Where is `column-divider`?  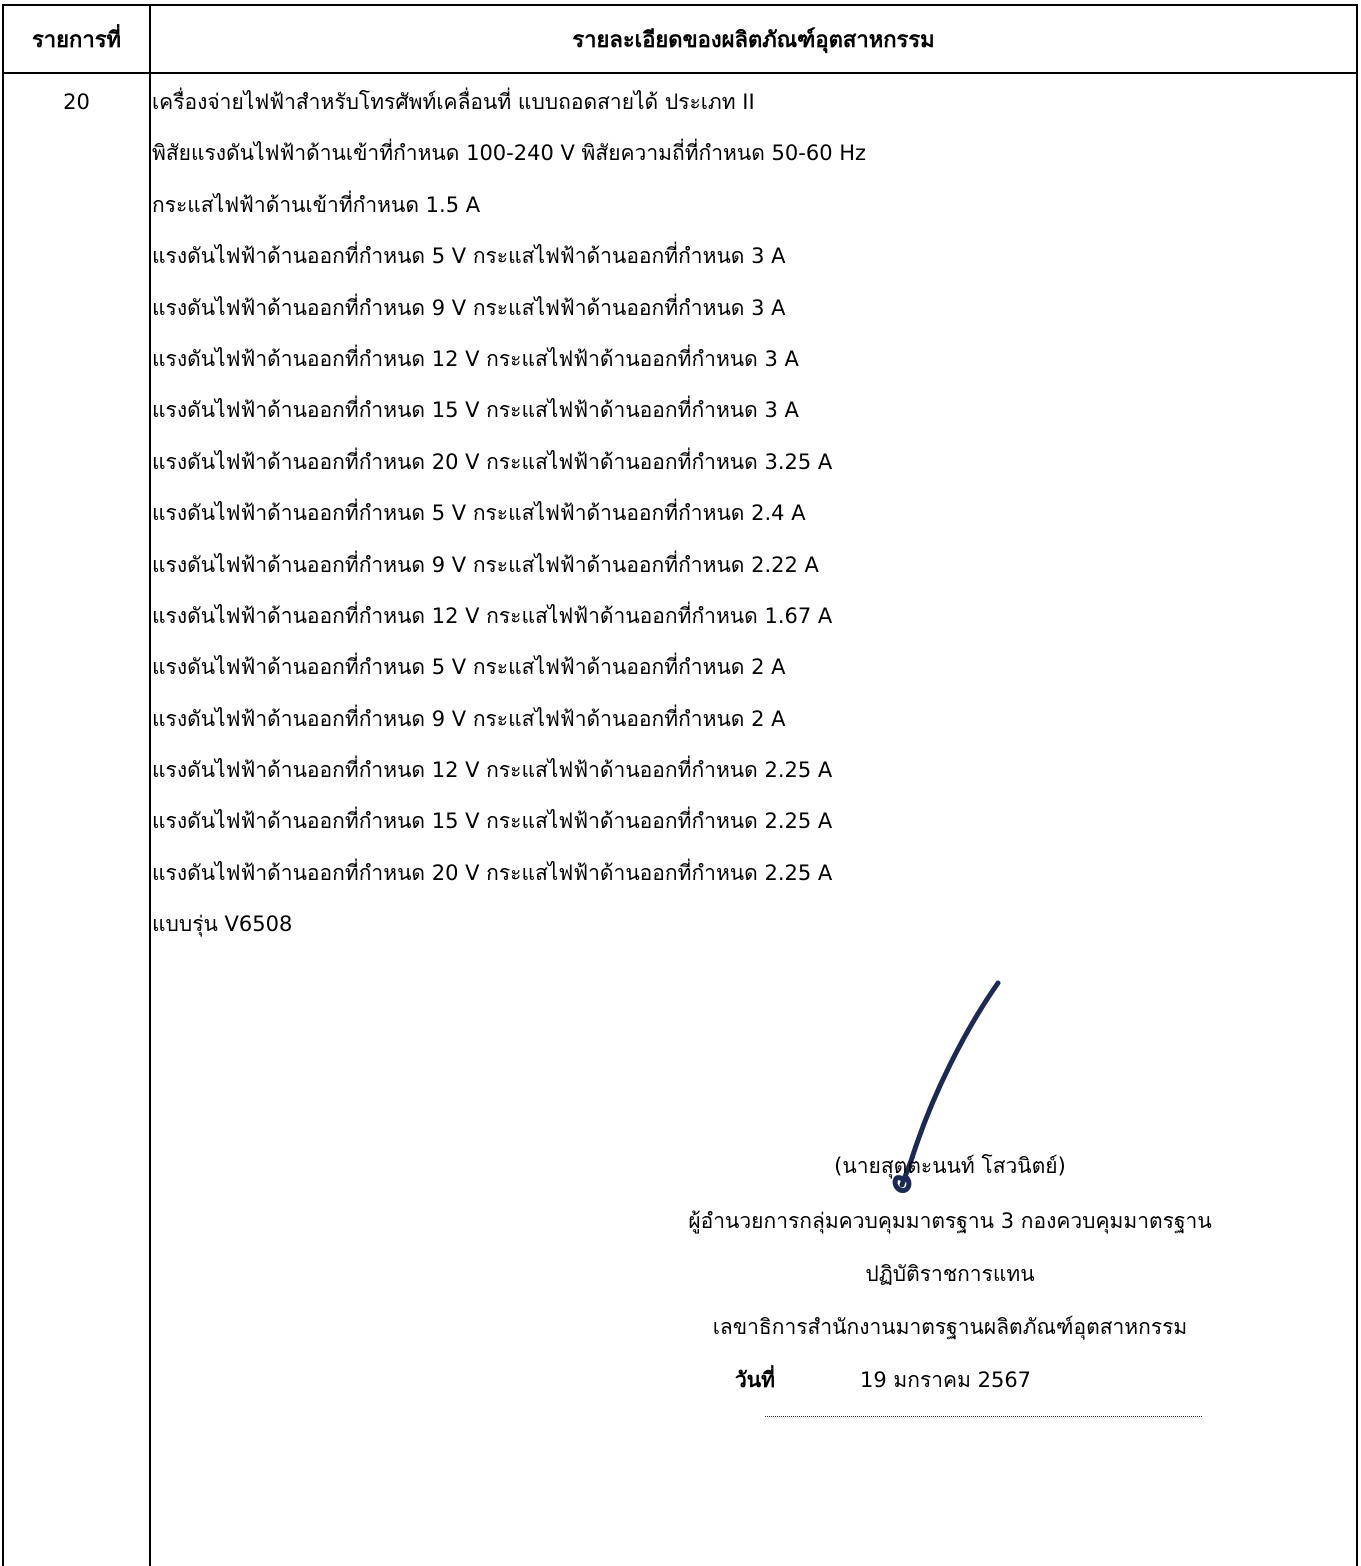 column-divider is located at coordinates (150, 786).